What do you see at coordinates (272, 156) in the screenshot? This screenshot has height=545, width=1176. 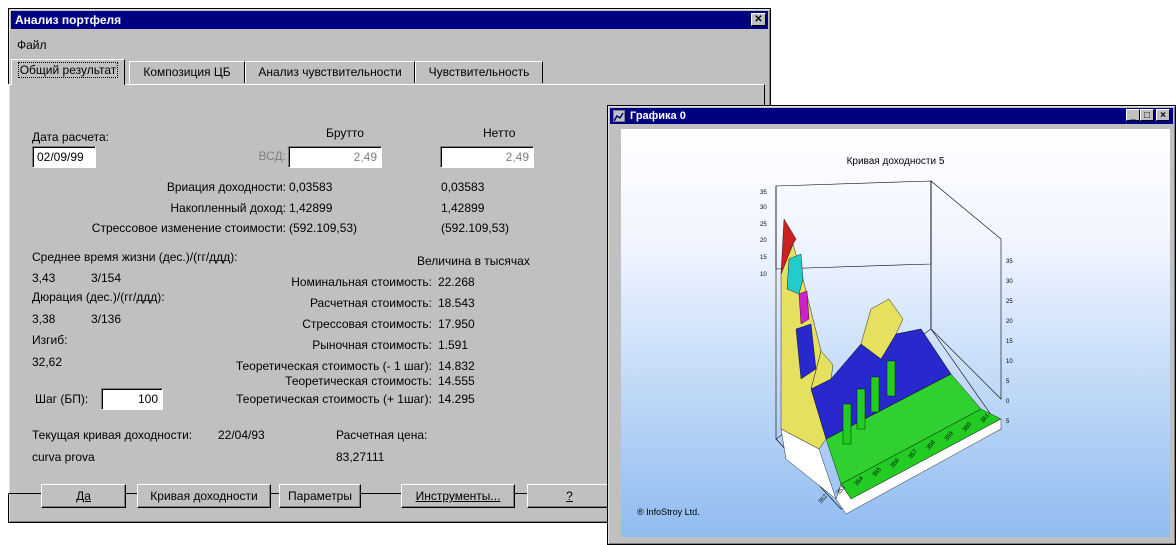 I see `vsd-label: ВСД:` at bounding box center [272, 156].